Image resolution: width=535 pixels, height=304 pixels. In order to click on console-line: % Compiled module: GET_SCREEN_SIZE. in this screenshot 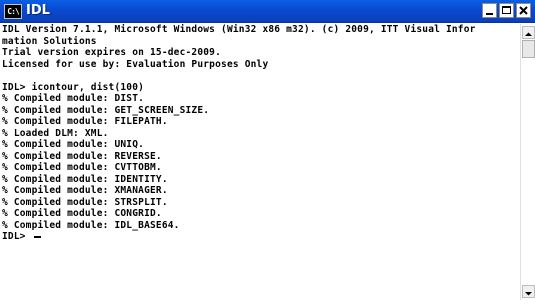, I will do `click(106, 110)`.